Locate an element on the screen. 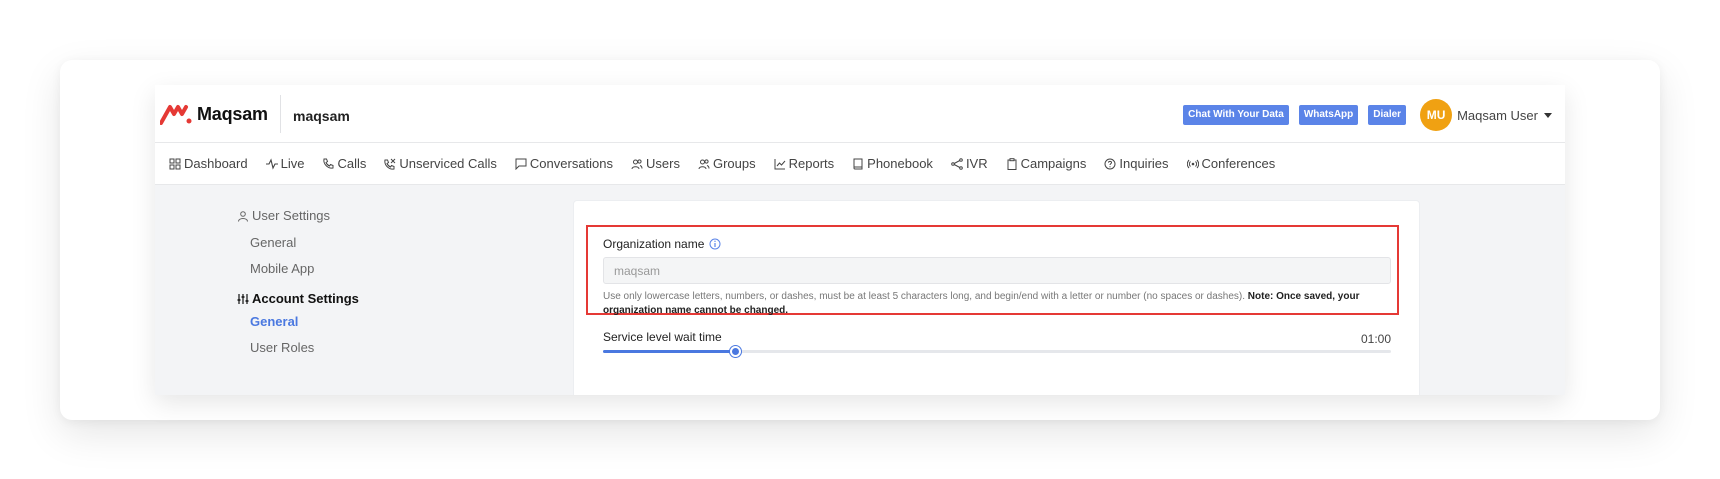 Image resolution: width=1720 pixels, height=479 pixels. org-name-input: maqsam is located at coordinates (997, 270).